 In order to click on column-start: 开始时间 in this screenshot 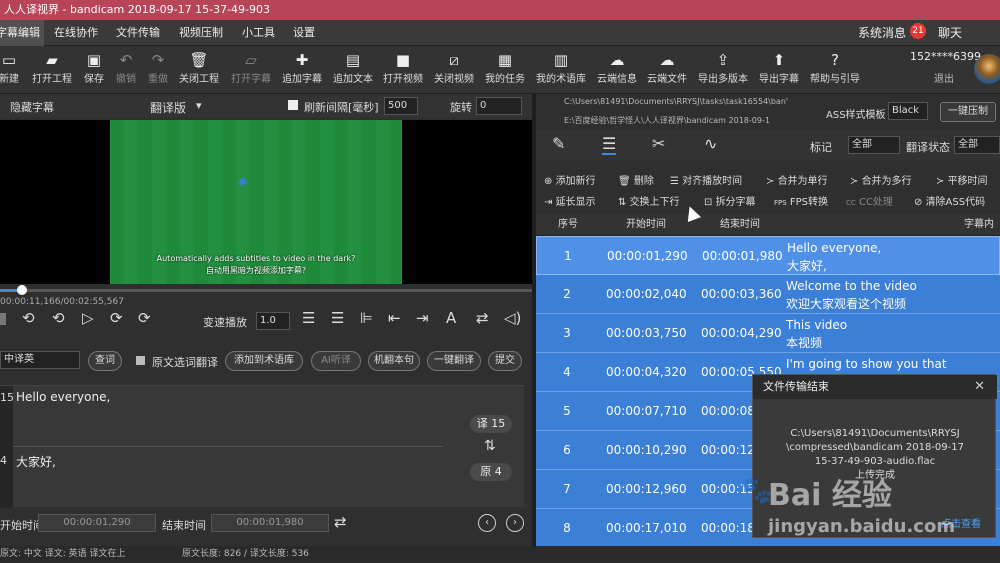, I will do `click(646, 225)`.